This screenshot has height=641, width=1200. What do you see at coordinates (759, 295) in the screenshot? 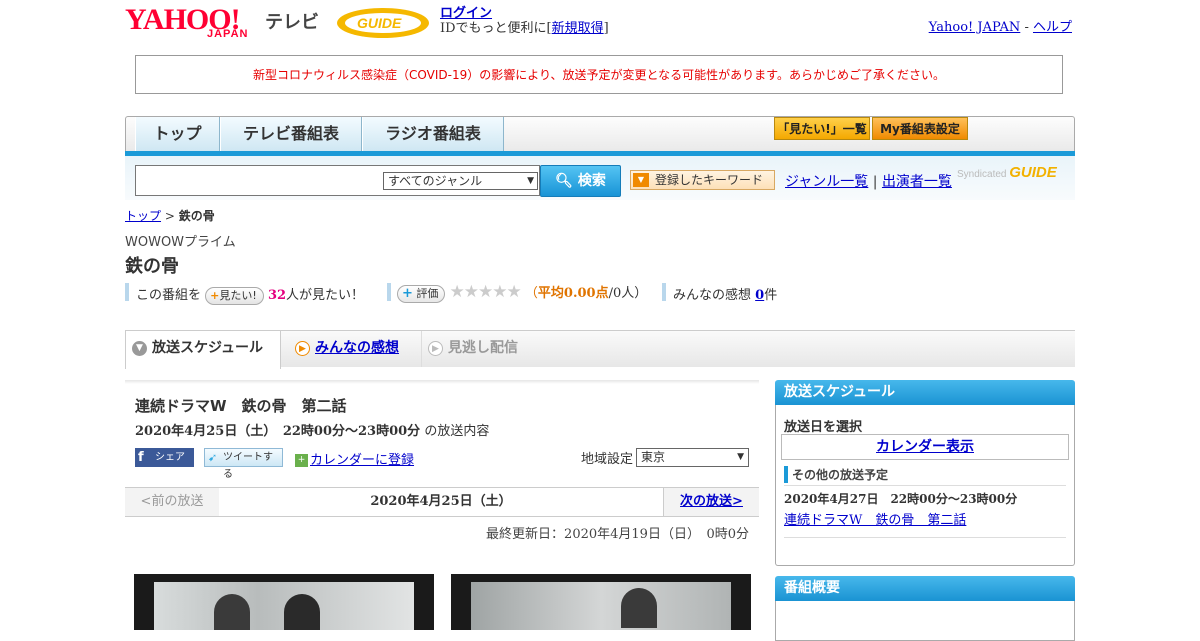
I see `impressions-count-link: 0` at bounding box center [759, 295].